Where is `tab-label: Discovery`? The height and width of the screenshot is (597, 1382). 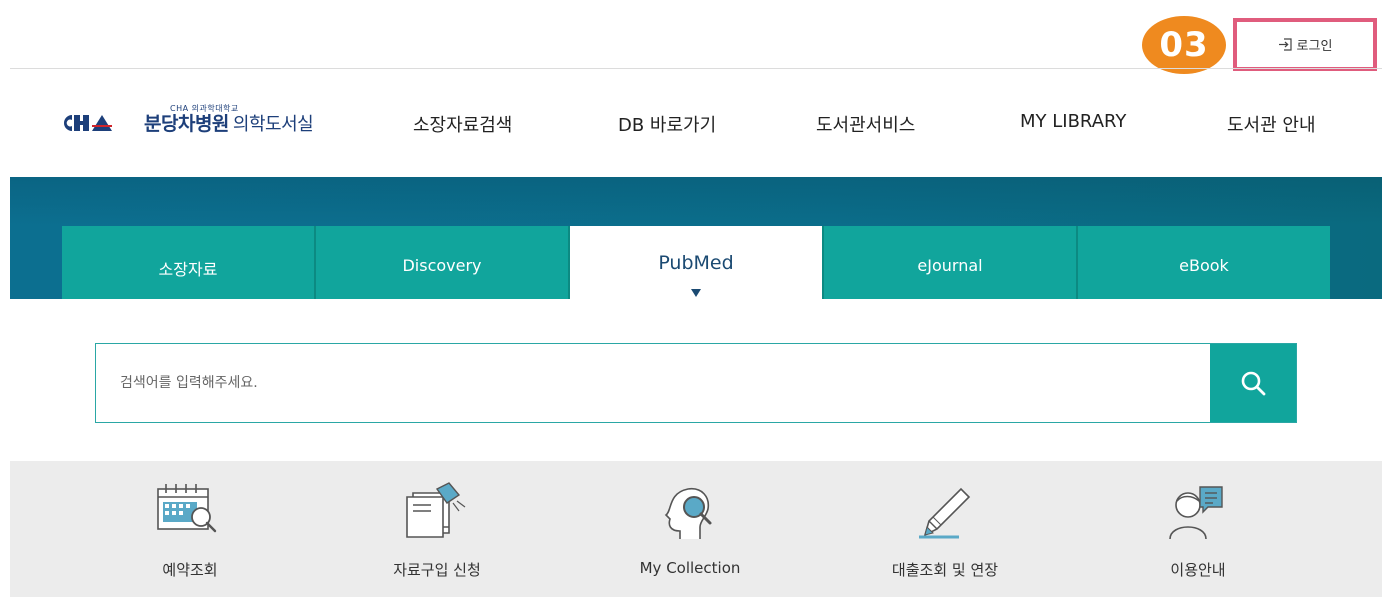
tab-label: Discovery is located at coordinates (442, 265).